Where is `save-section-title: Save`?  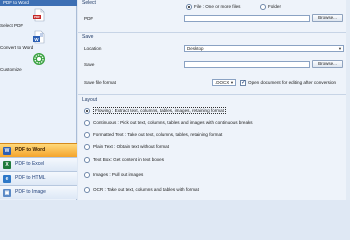 save-section-title: Save is located at coordinates (88, 37).